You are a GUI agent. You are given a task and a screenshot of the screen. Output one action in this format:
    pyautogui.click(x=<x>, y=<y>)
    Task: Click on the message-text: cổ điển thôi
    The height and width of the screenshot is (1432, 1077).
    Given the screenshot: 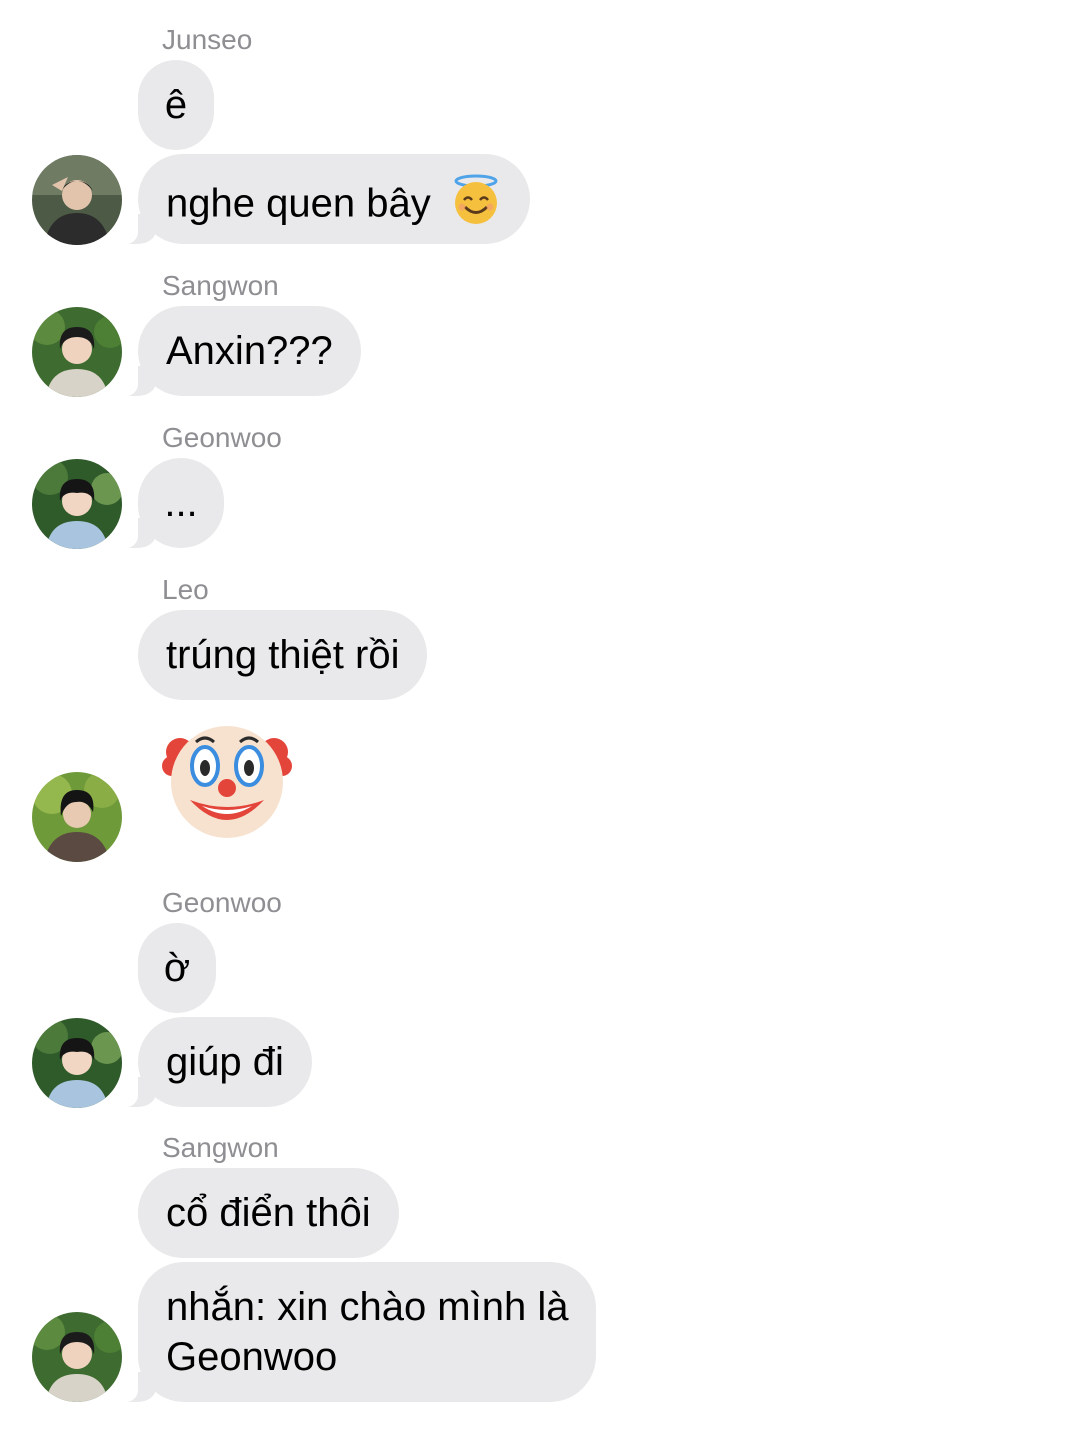 What is the action you would take?
    pyautogui.click(x=268, y=1213)
    